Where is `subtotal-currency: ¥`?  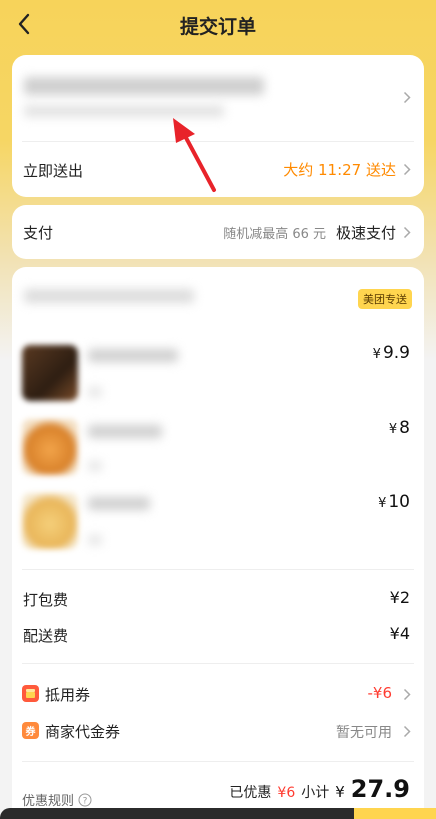 subtotal-currency: ¥ is located at coordinates (340, 792).